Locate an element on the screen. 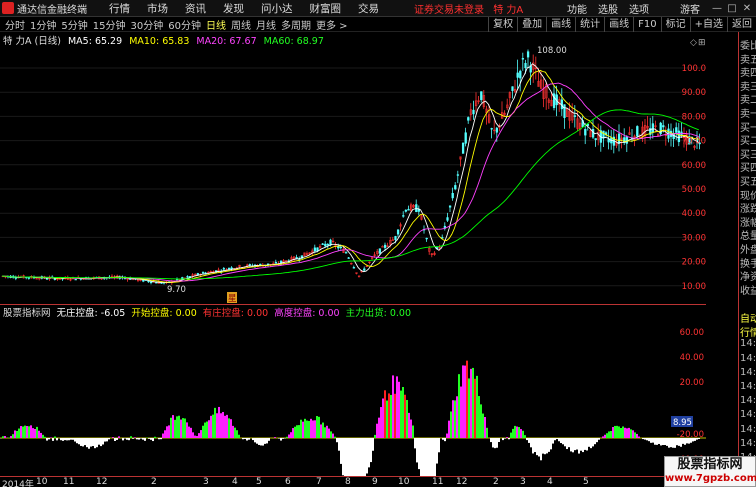 This screenshot has height=487, width=756. menu-jiaoyi: 交易 is located at coordinates (368, 8).